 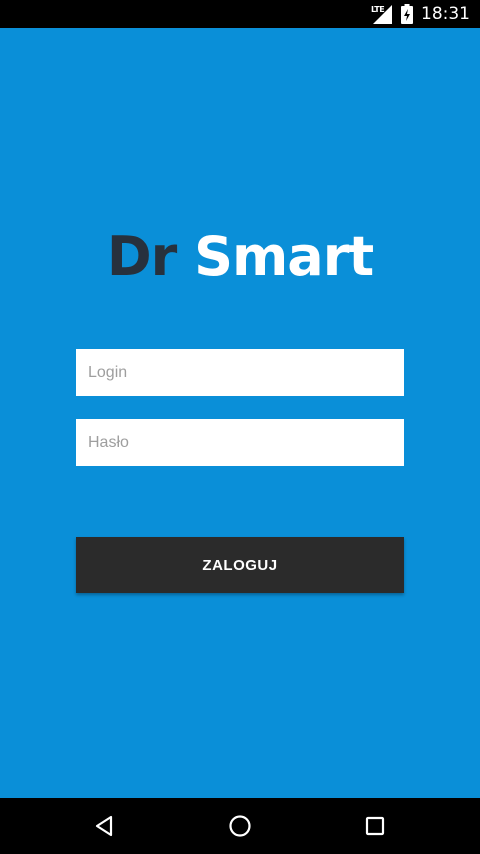 What do you see at coordinates (240, 565) in the screenshot?
I see `login-button: ZALOGUJ` at bounding box center [240, 565].